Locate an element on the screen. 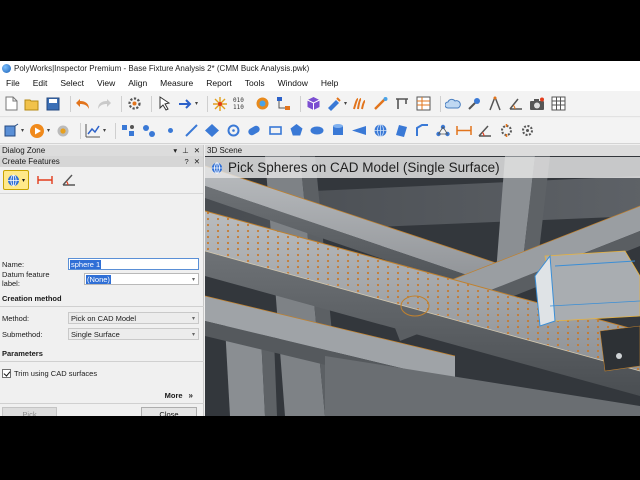  redo-icon is located at coordinates (104, 104).